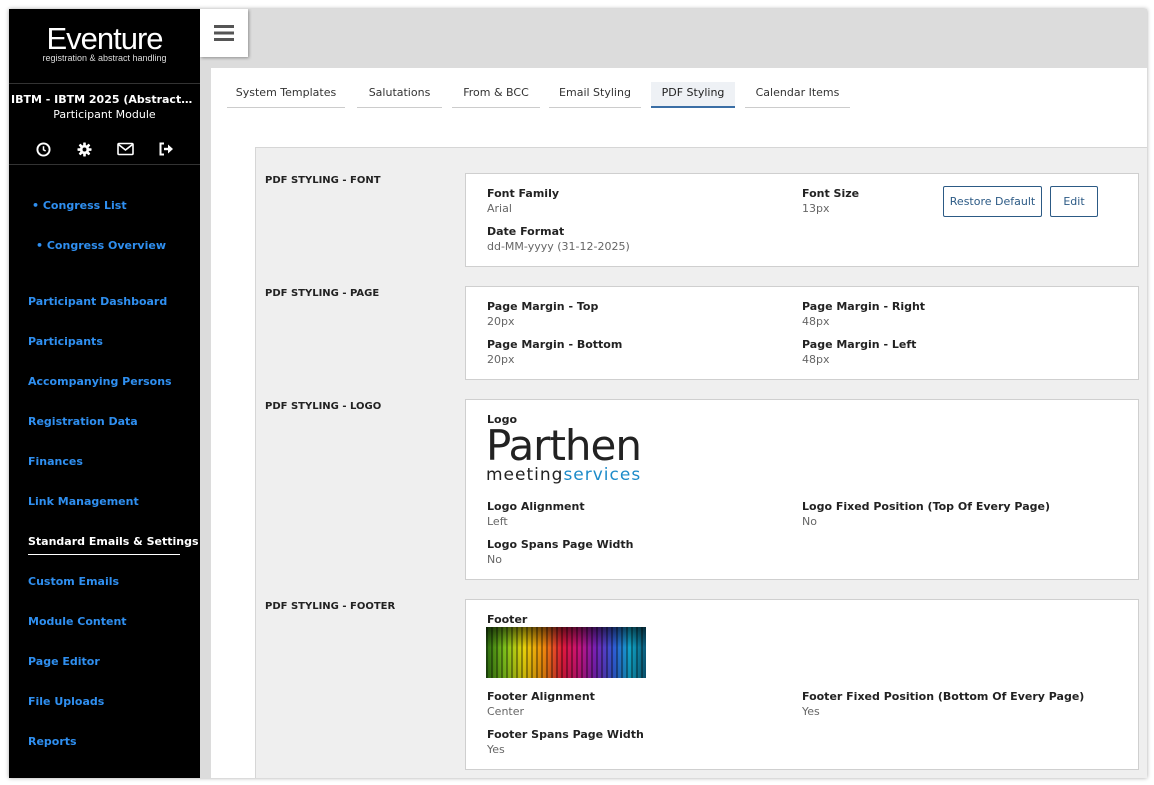  I want to click on margin-right-field: Page Margin - Right 48px, so click(863, 314).